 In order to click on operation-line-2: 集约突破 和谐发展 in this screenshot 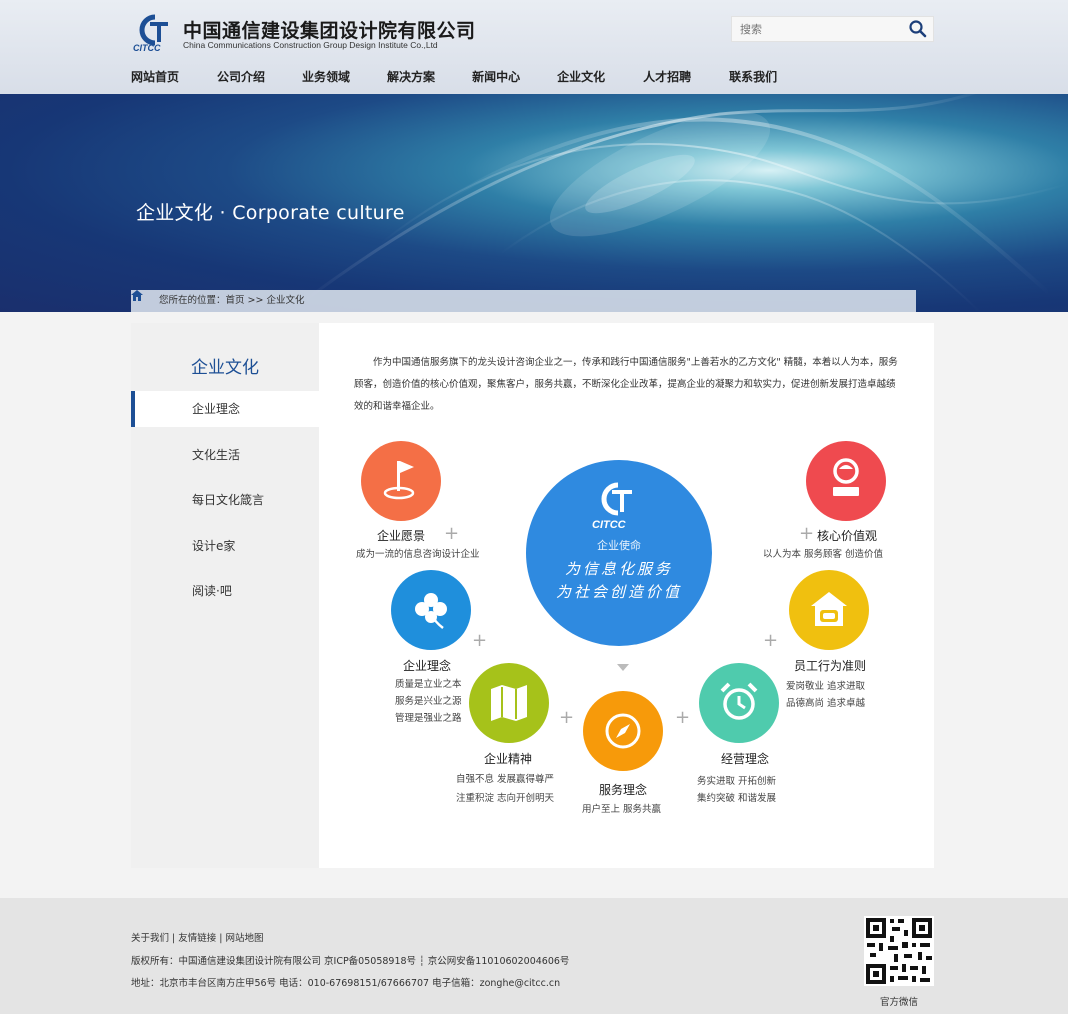, I will do `click(737, 798)`.